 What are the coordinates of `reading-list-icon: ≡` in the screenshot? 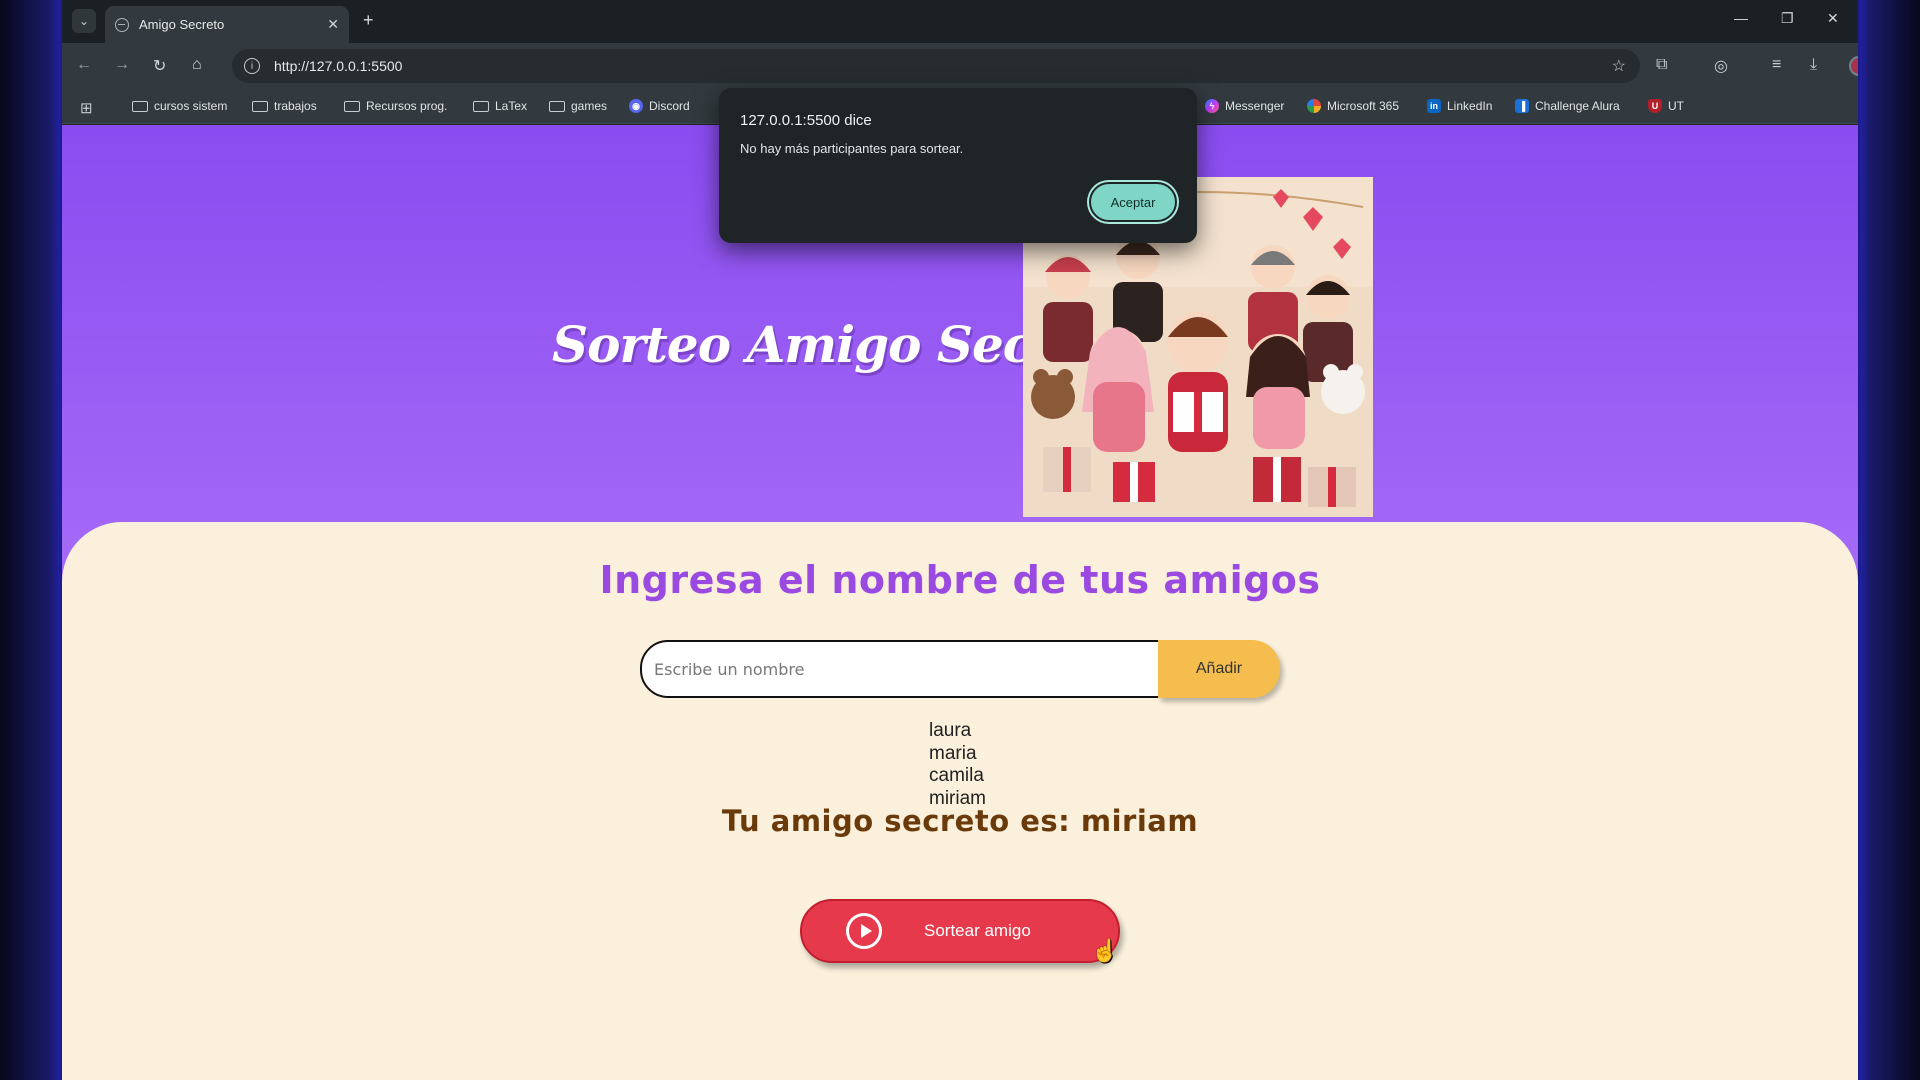 It's located at (1776, 65).